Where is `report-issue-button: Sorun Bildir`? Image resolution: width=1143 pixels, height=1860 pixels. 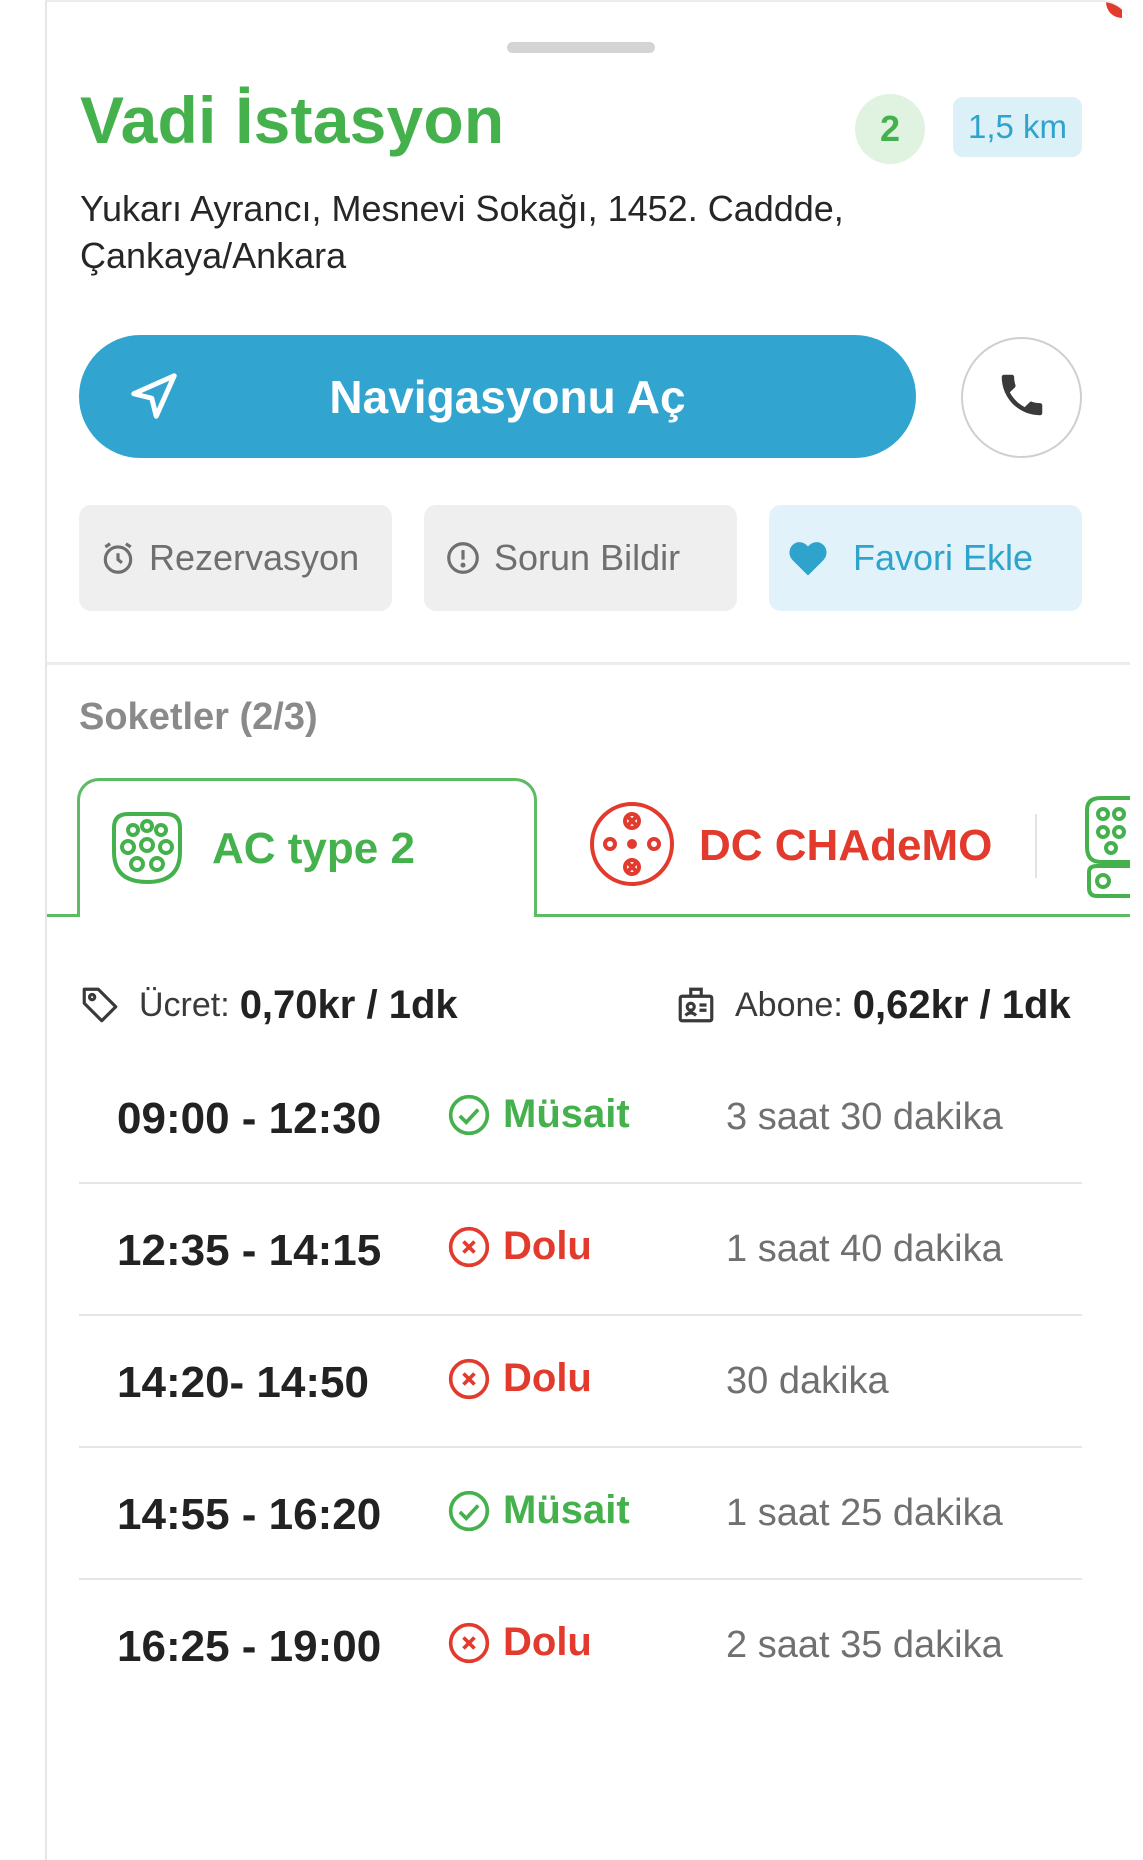
report-issue-button: Sorun Bildir is located at coordinates (580, 558).